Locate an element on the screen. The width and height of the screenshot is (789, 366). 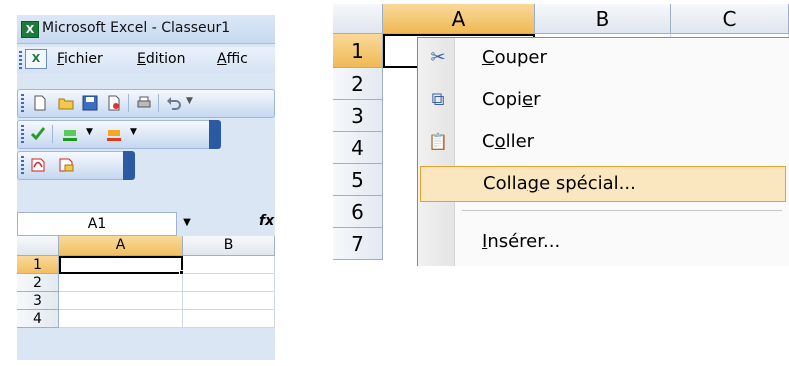
scissors-icon: ✂ is located at coordinates (438, 57).